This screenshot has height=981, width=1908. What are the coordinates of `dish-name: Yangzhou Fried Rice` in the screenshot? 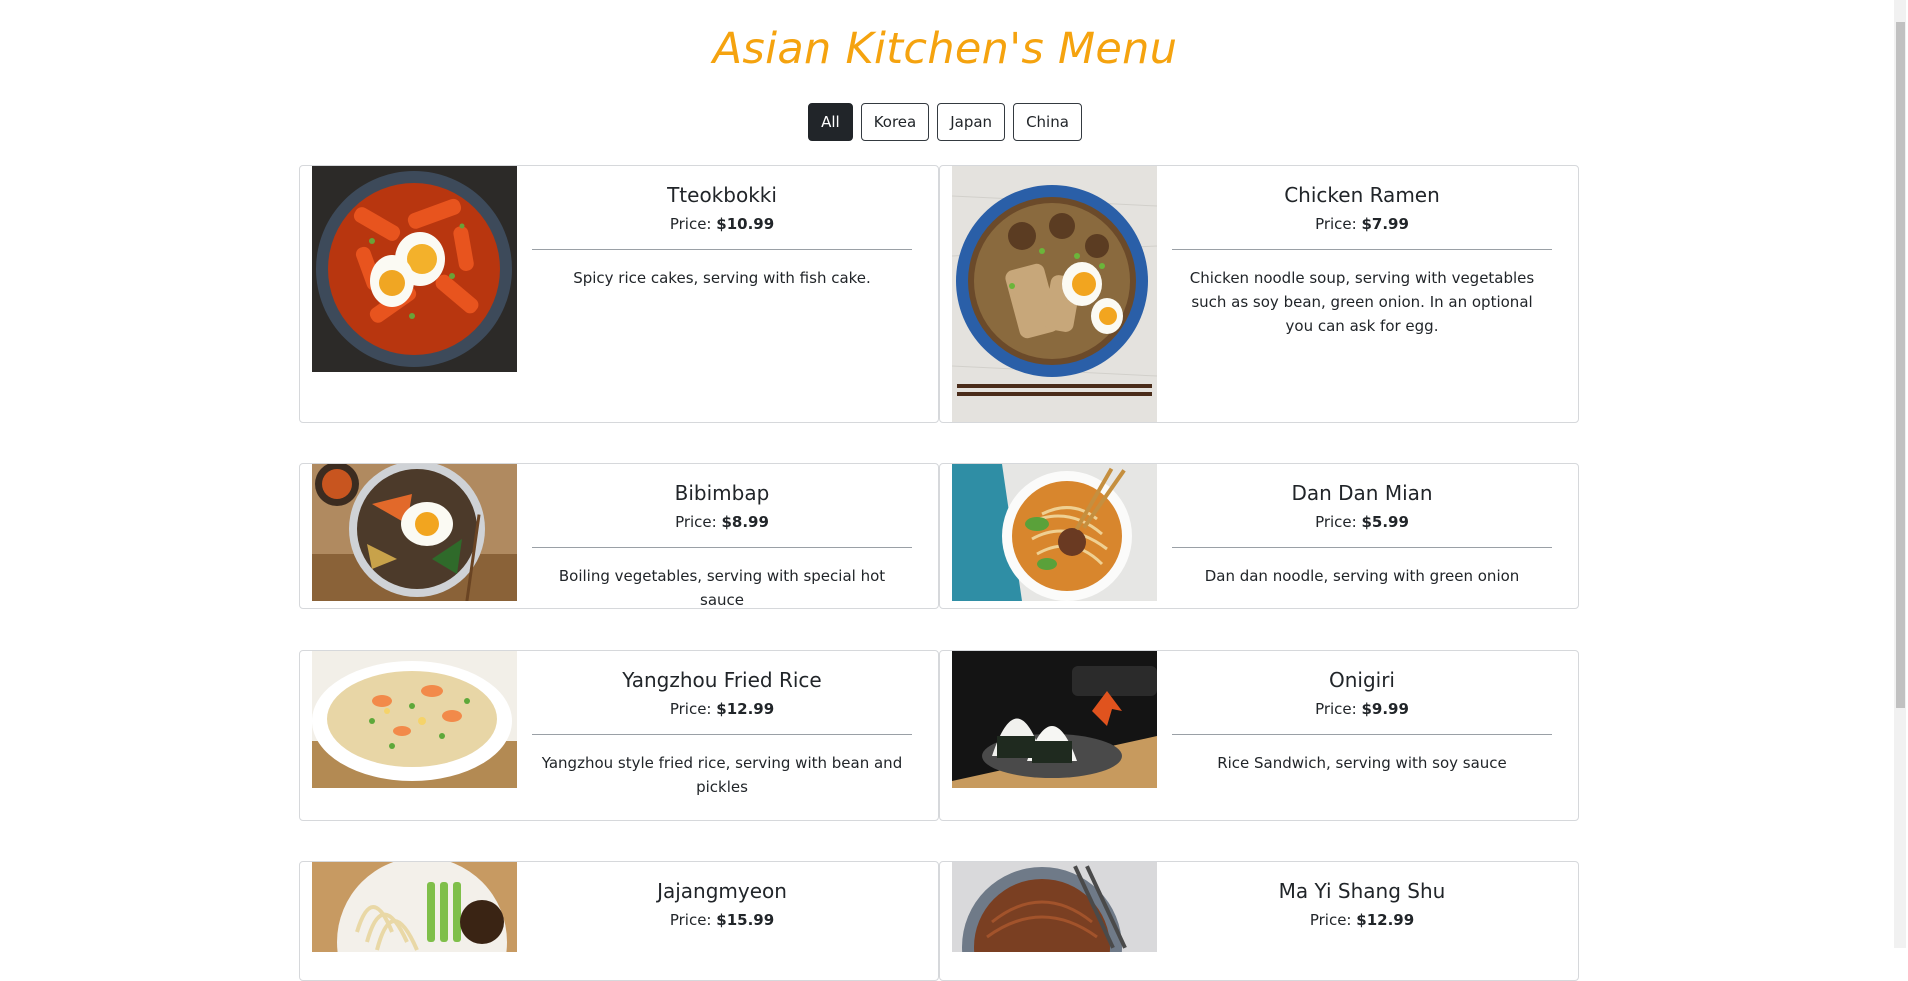 It's located at (722, 680).